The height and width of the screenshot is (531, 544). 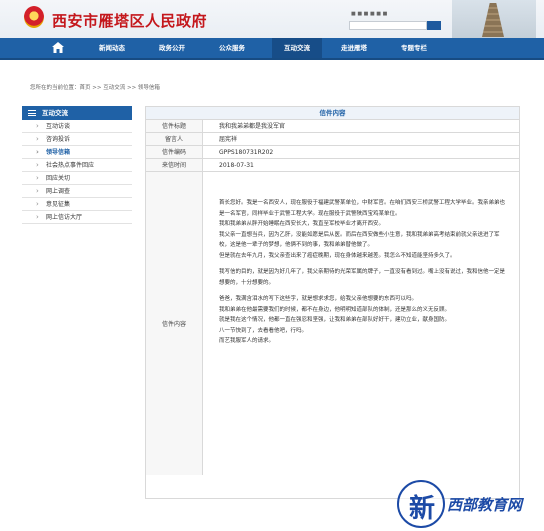 I want to click on letter-content-label: 信件内容, so click(x=174, y=323).